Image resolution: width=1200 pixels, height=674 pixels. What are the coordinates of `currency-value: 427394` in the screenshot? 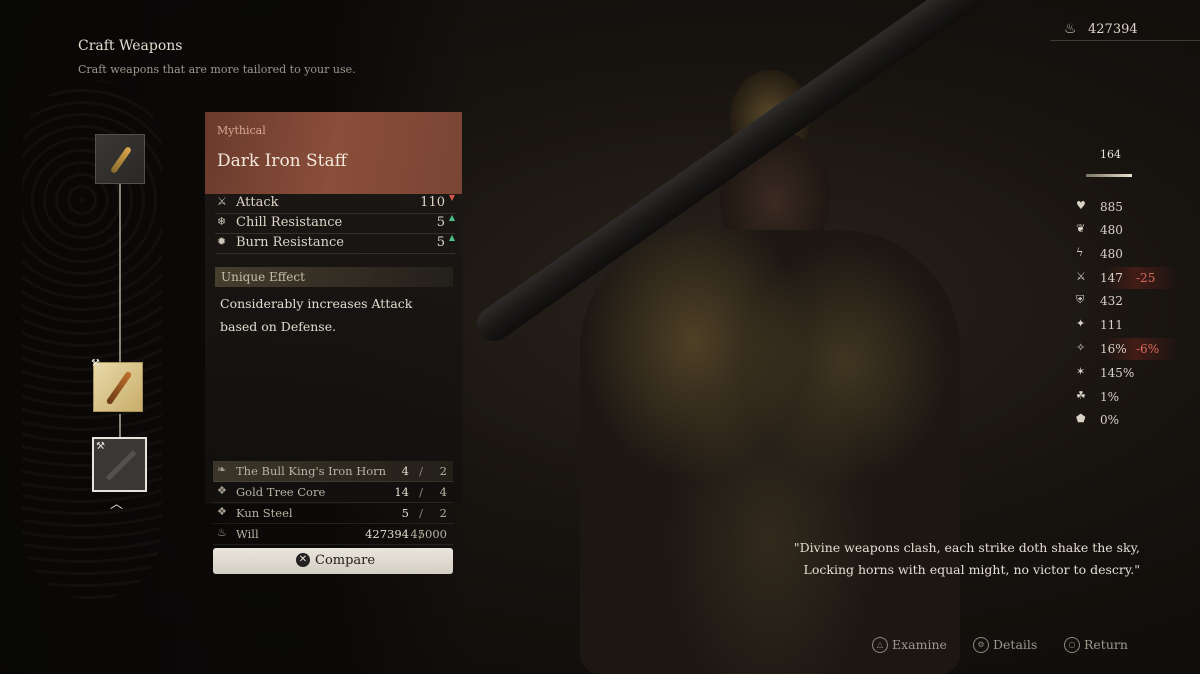 It's located at (1113, 29).